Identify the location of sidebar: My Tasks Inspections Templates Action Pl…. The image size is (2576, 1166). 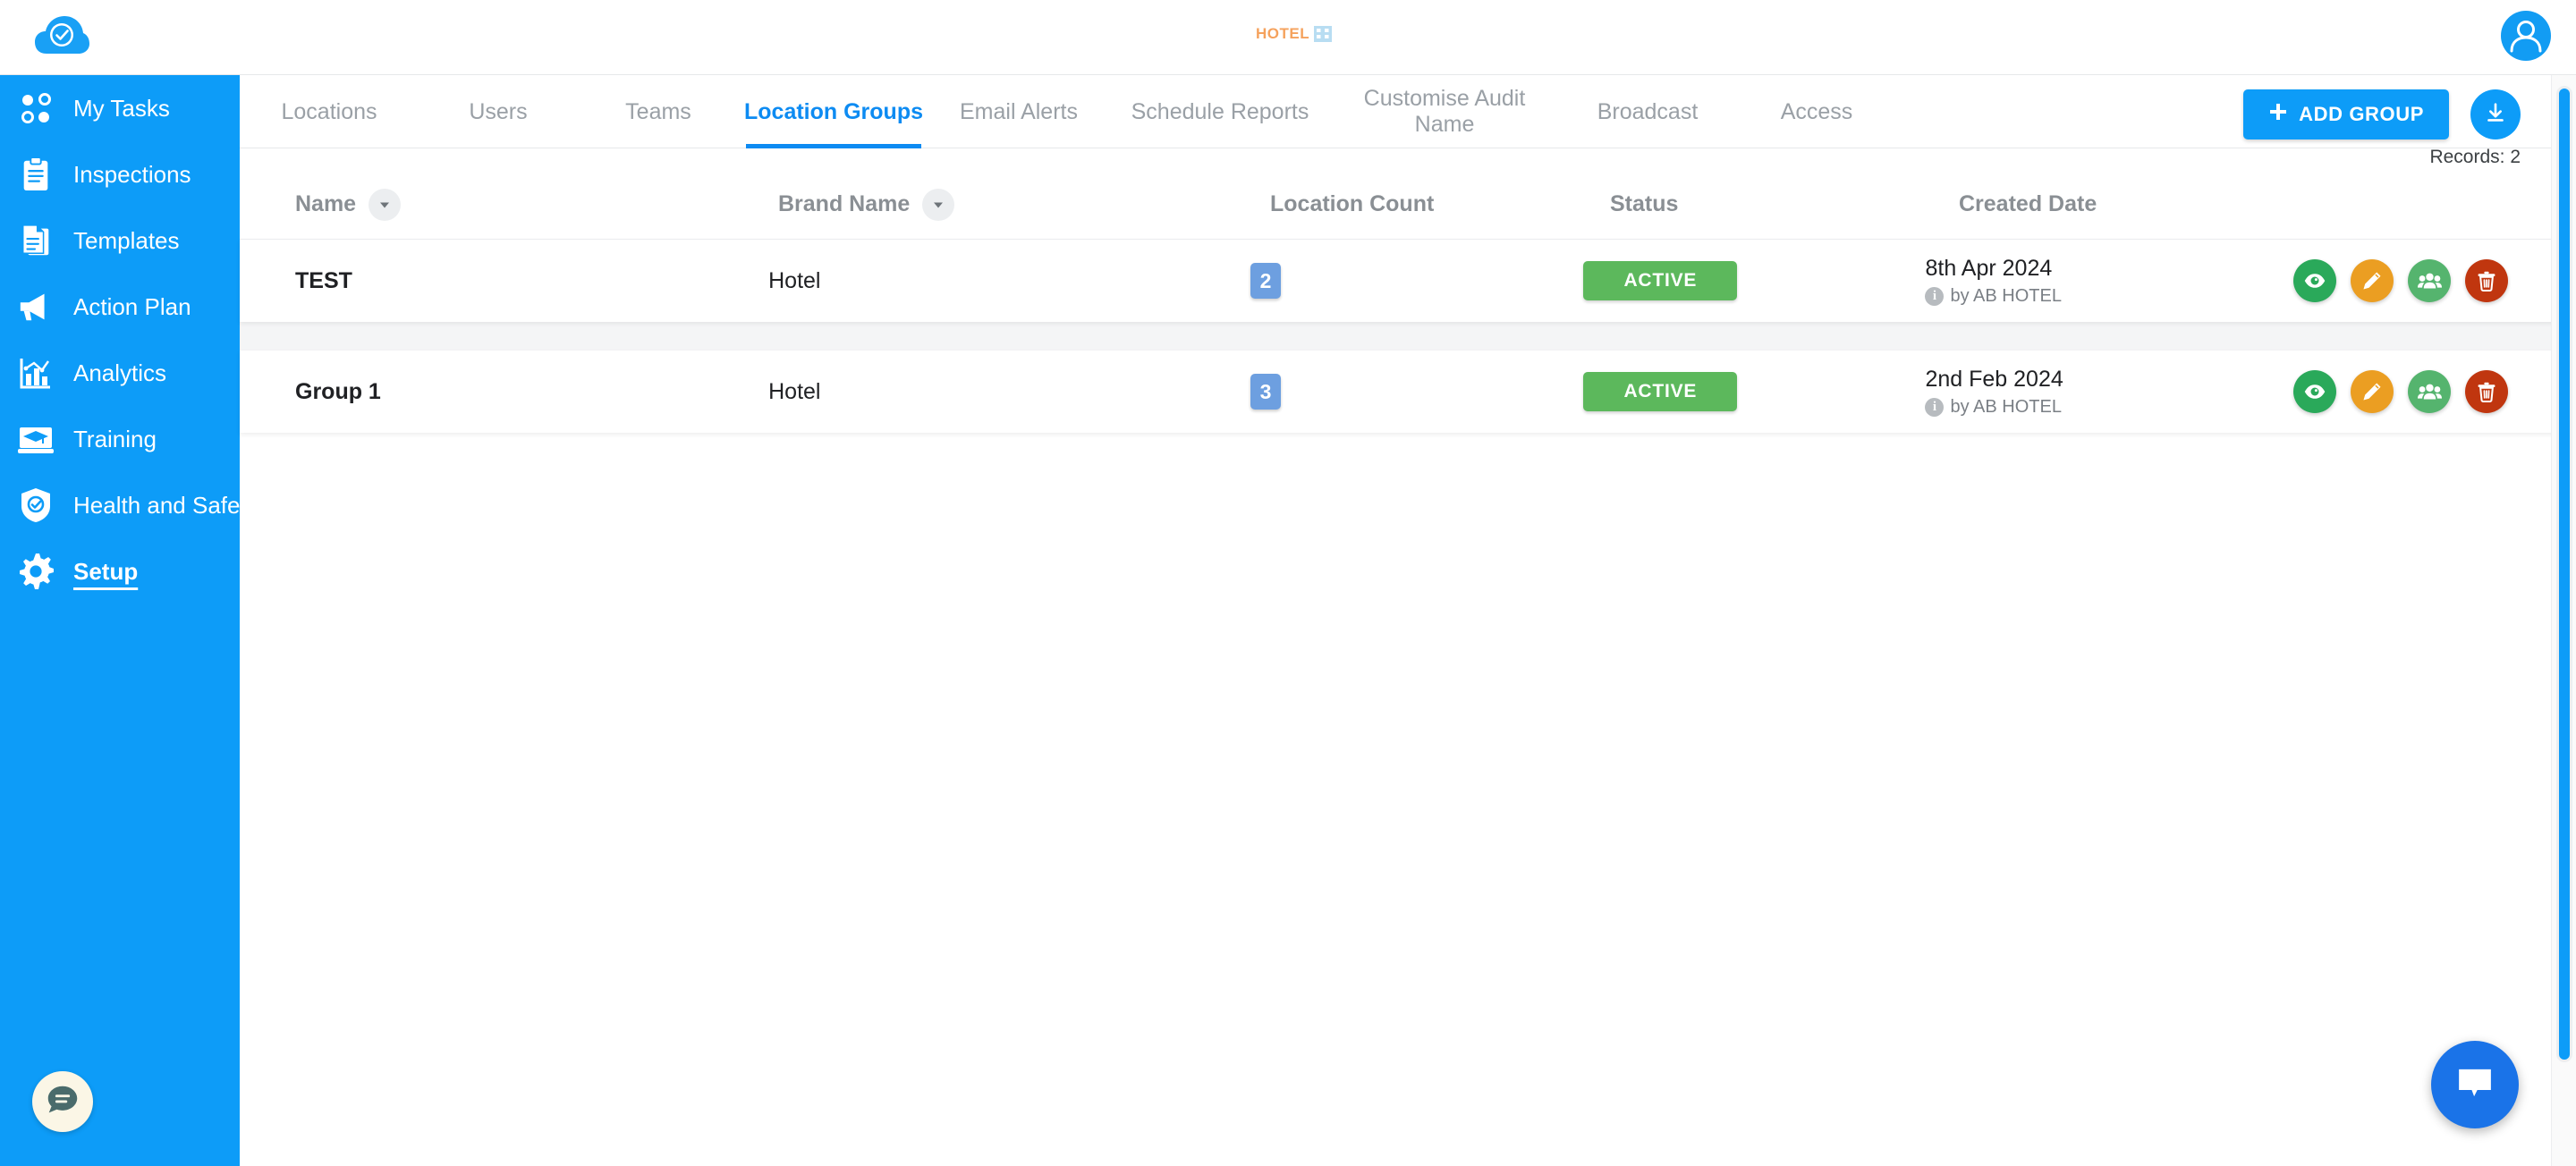
(129, 620).